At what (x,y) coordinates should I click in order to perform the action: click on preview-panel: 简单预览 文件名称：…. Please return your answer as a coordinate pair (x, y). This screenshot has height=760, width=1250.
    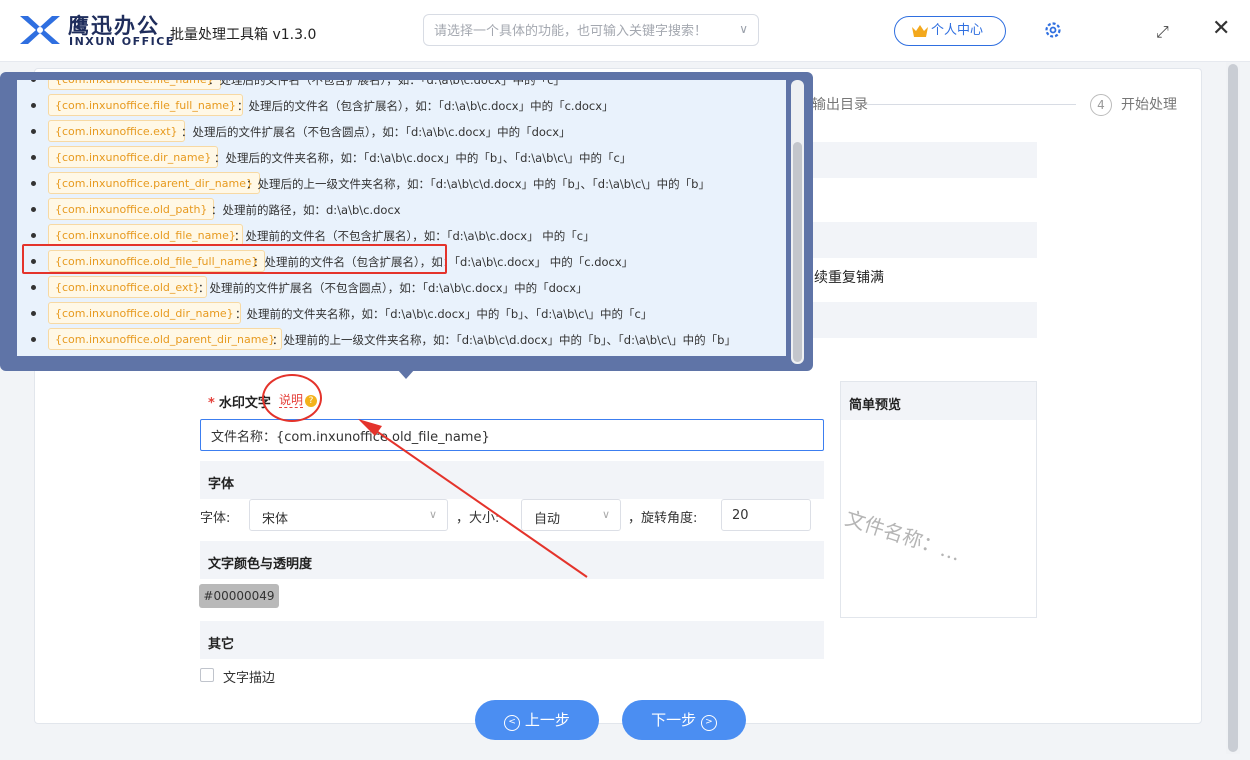
    Looking at the image, I should click on (938, 499).